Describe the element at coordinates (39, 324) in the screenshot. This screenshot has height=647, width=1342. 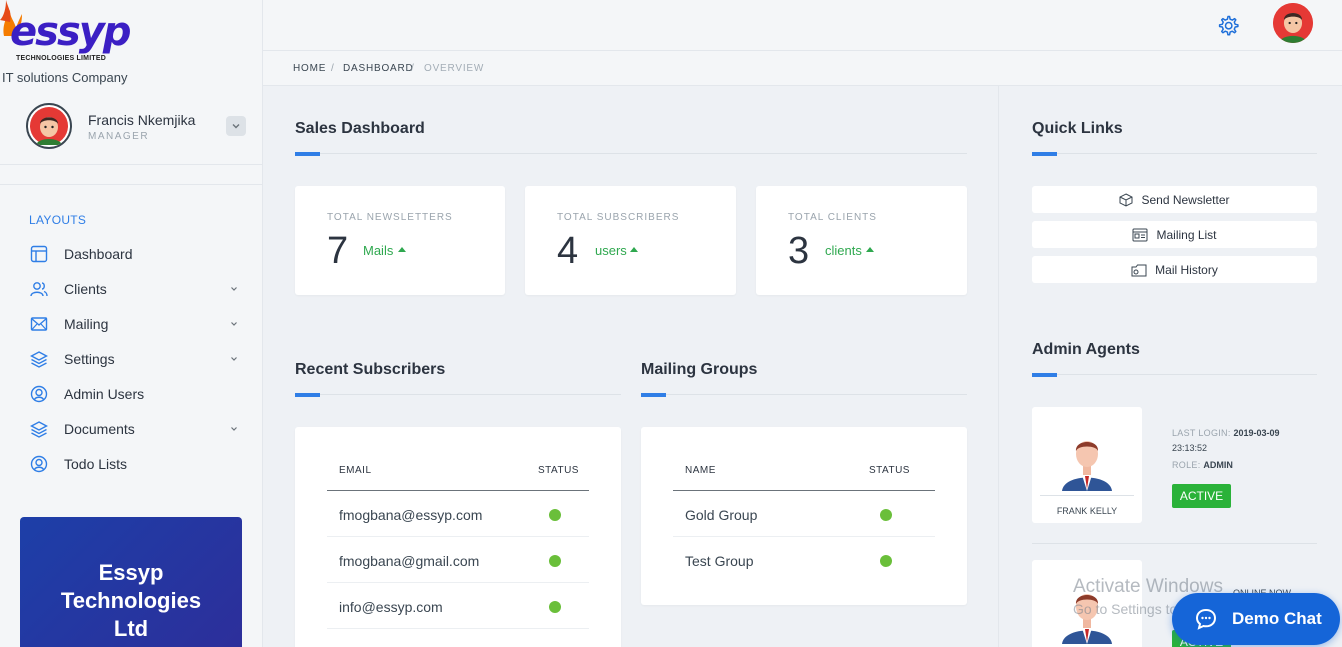
I see `mail-icon` at that location.